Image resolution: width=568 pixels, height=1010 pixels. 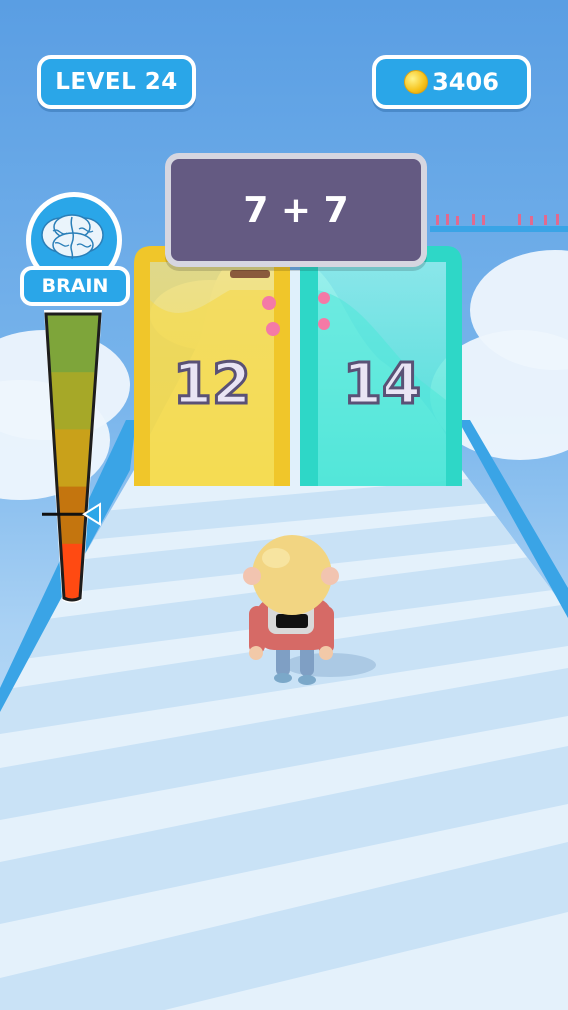 I want to click on coin-icon, so click(x=416, y=82).